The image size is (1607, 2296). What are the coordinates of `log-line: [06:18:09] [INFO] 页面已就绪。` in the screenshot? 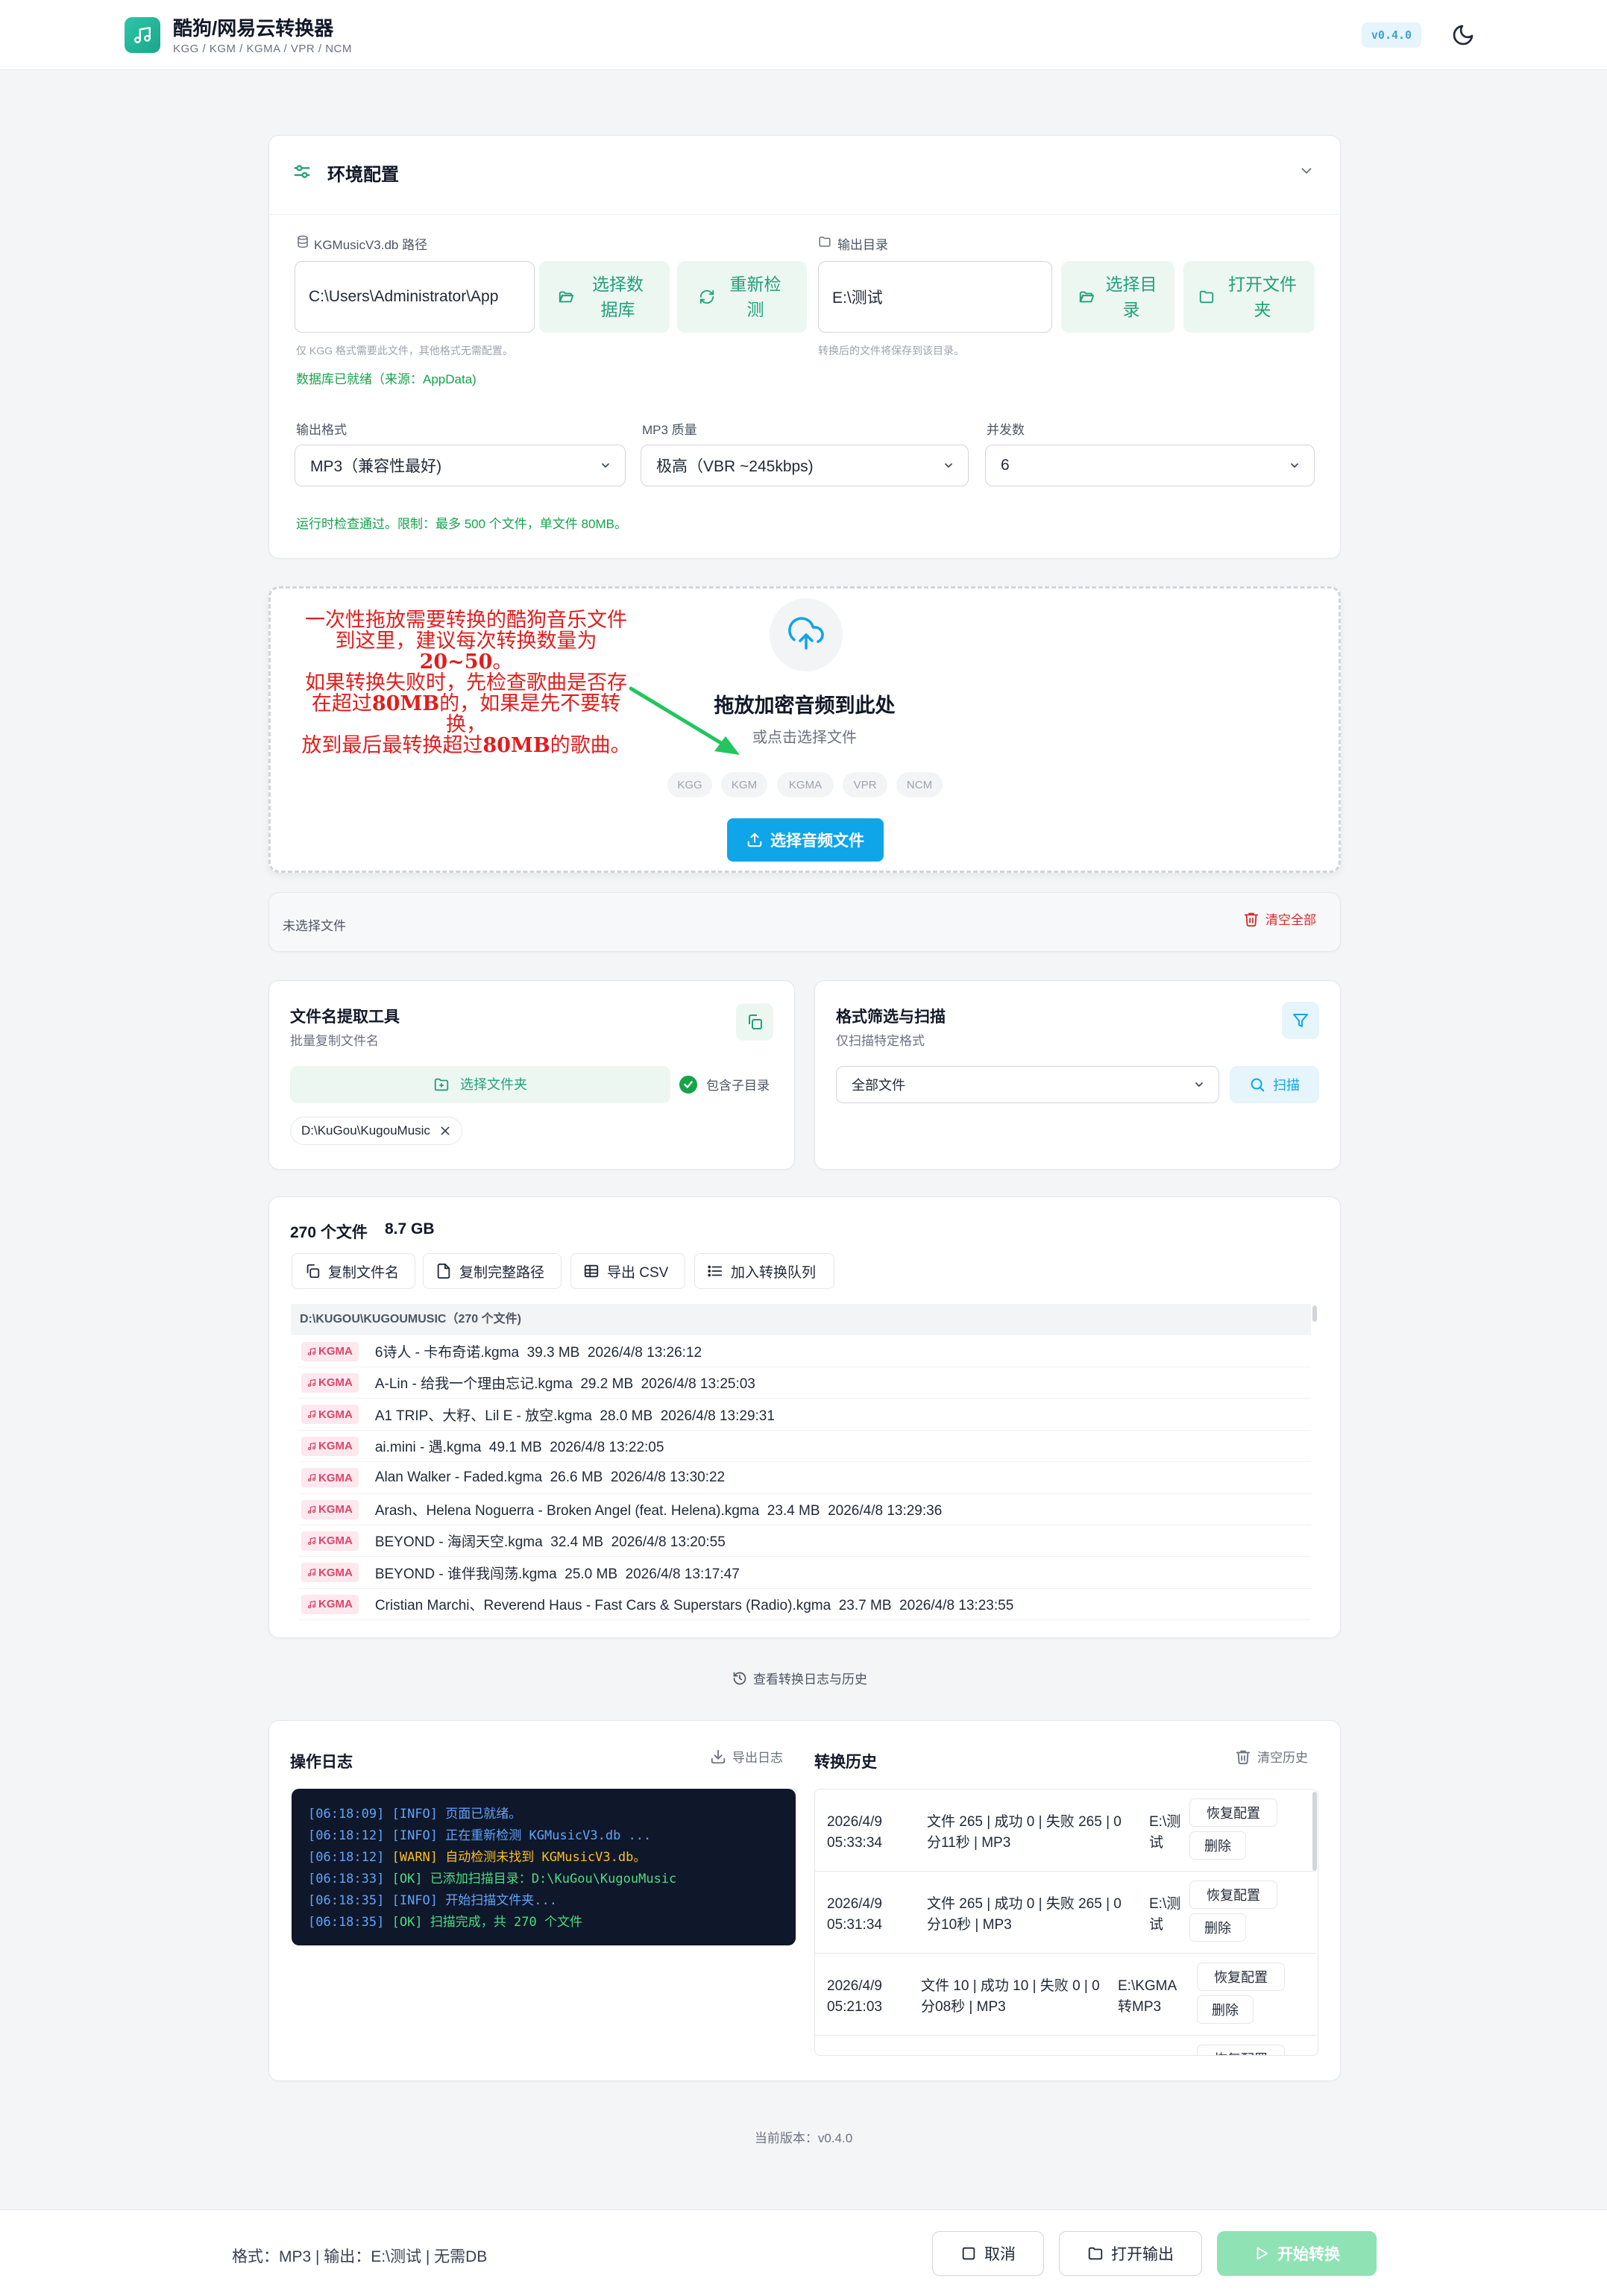 It's located at (544, 1814).